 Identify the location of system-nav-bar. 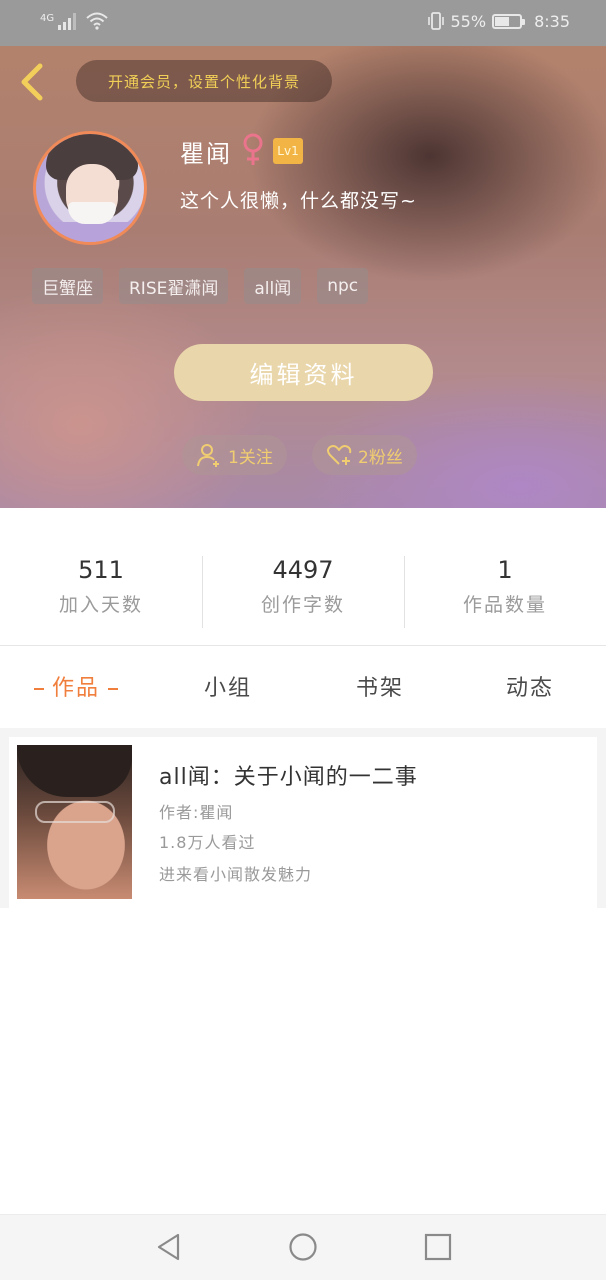
(303, 1247).